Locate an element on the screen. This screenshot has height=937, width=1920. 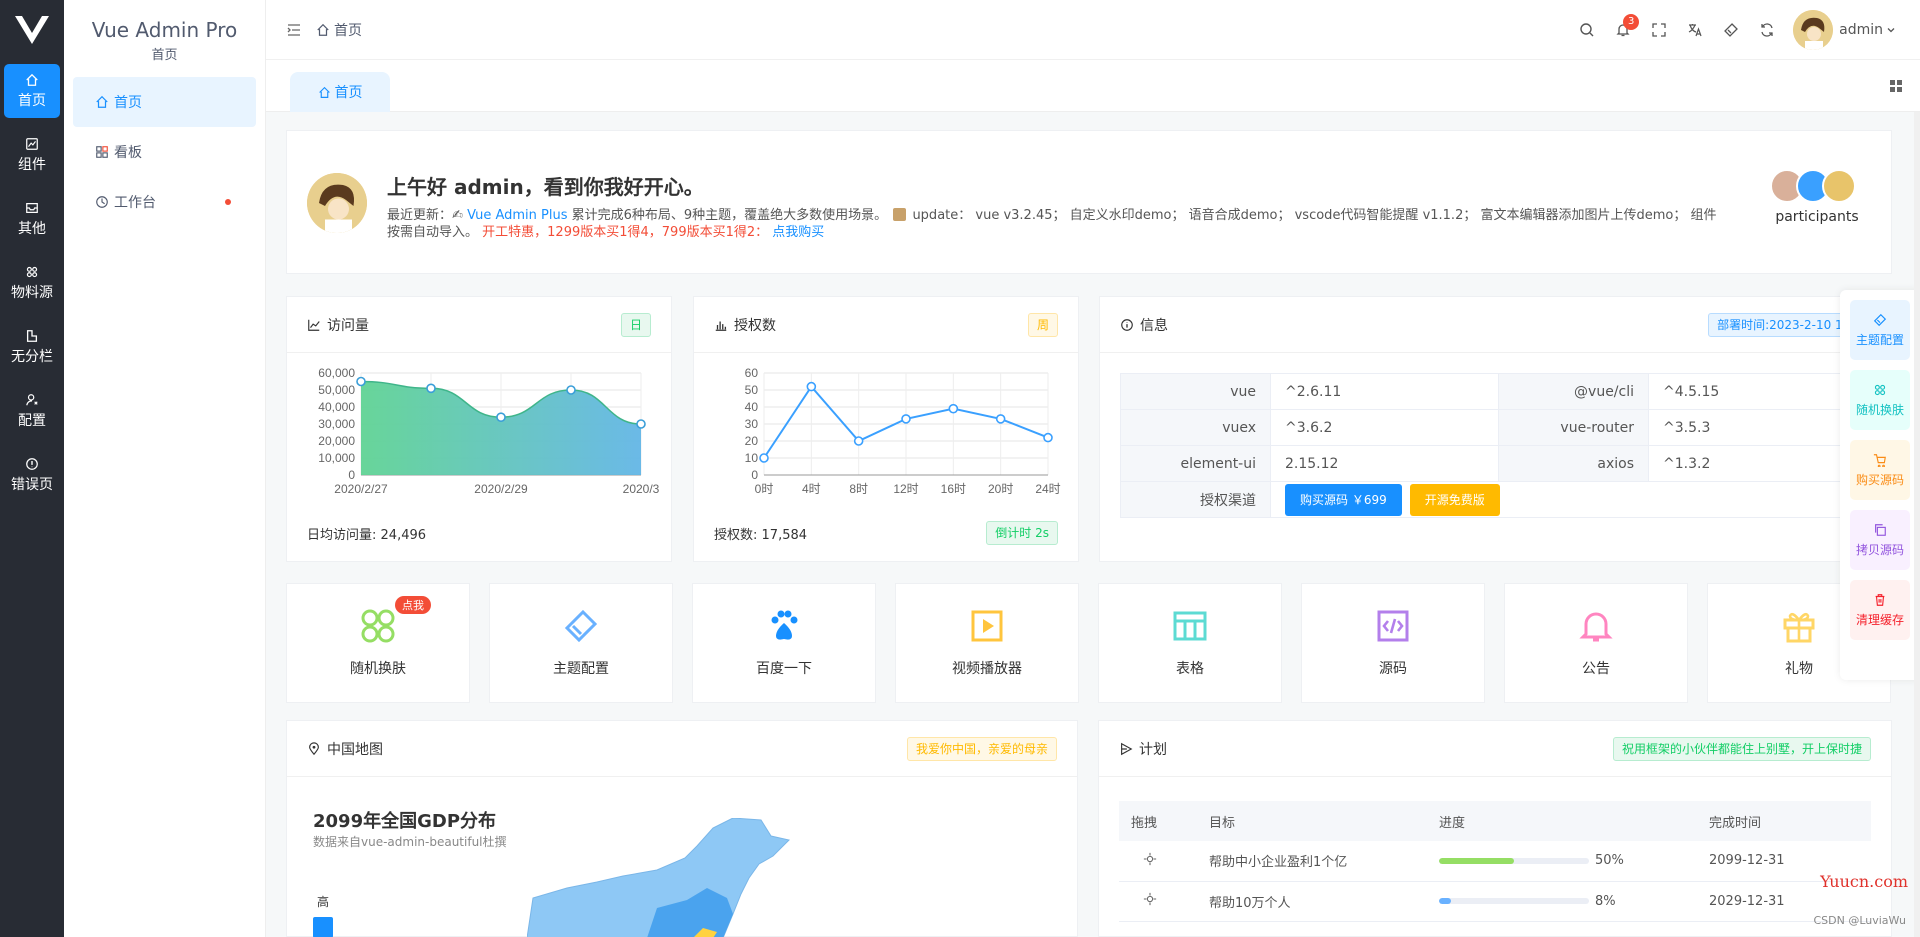
rail-item-1: 组件 is located at coordinates (32, 155).